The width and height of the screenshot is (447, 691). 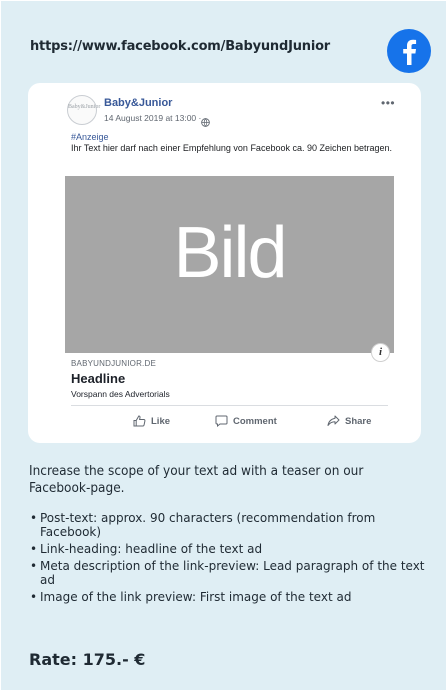 I want to click on link-headline: Headline, so click(x=98, y=378).